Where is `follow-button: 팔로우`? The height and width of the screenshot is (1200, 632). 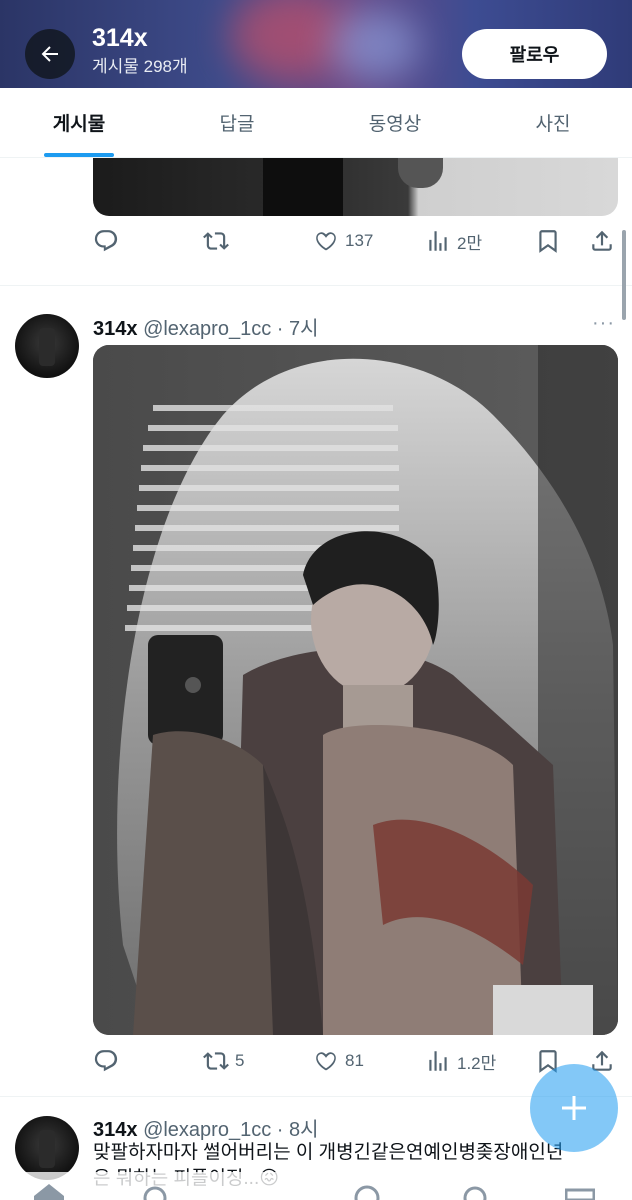
follow-button: 팔로우 is located at coordinates (534, 54).